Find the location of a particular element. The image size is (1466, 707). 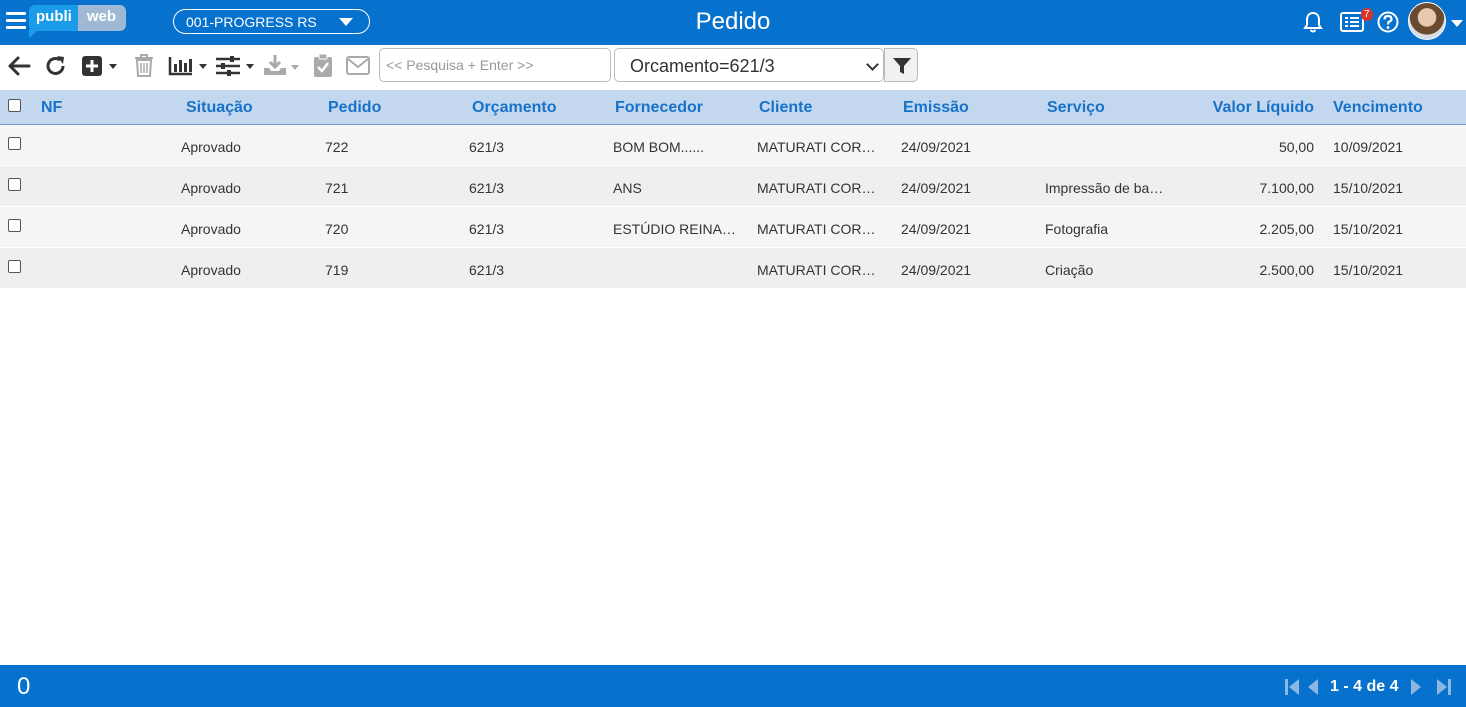

column-header-nf: NF is located at coordinates (51, 108).